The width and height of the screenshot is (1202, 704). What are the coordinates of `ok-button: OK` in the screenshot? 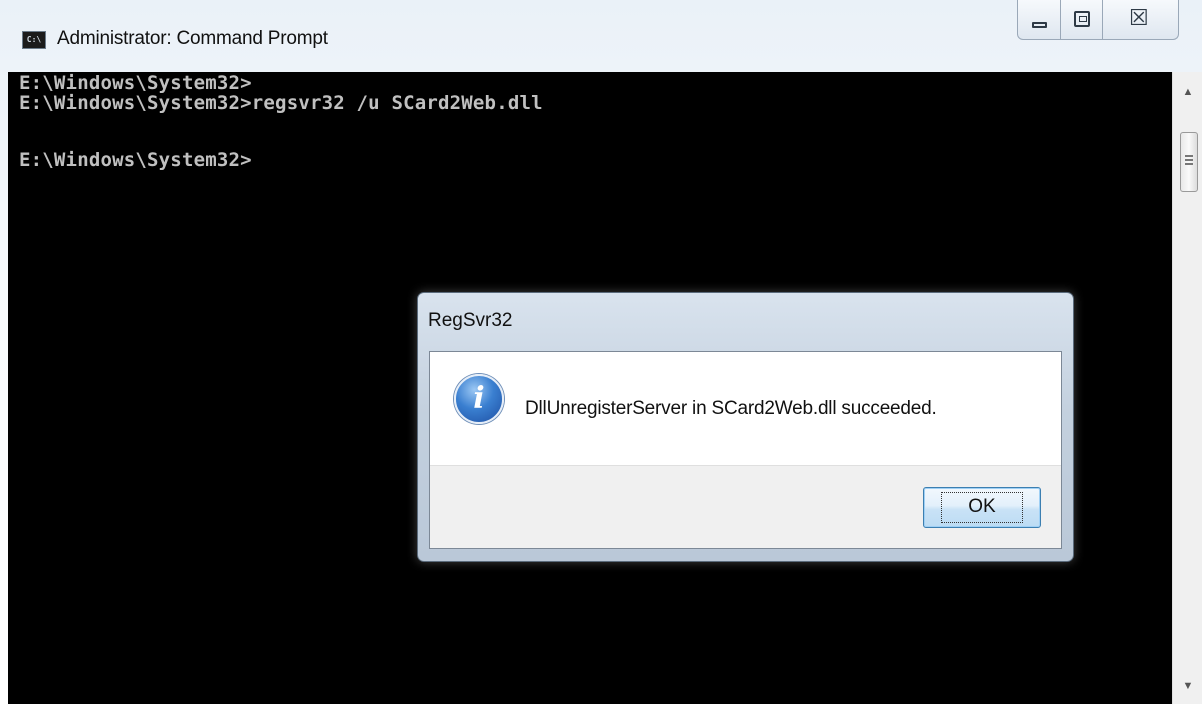 It's located at (982, 507).